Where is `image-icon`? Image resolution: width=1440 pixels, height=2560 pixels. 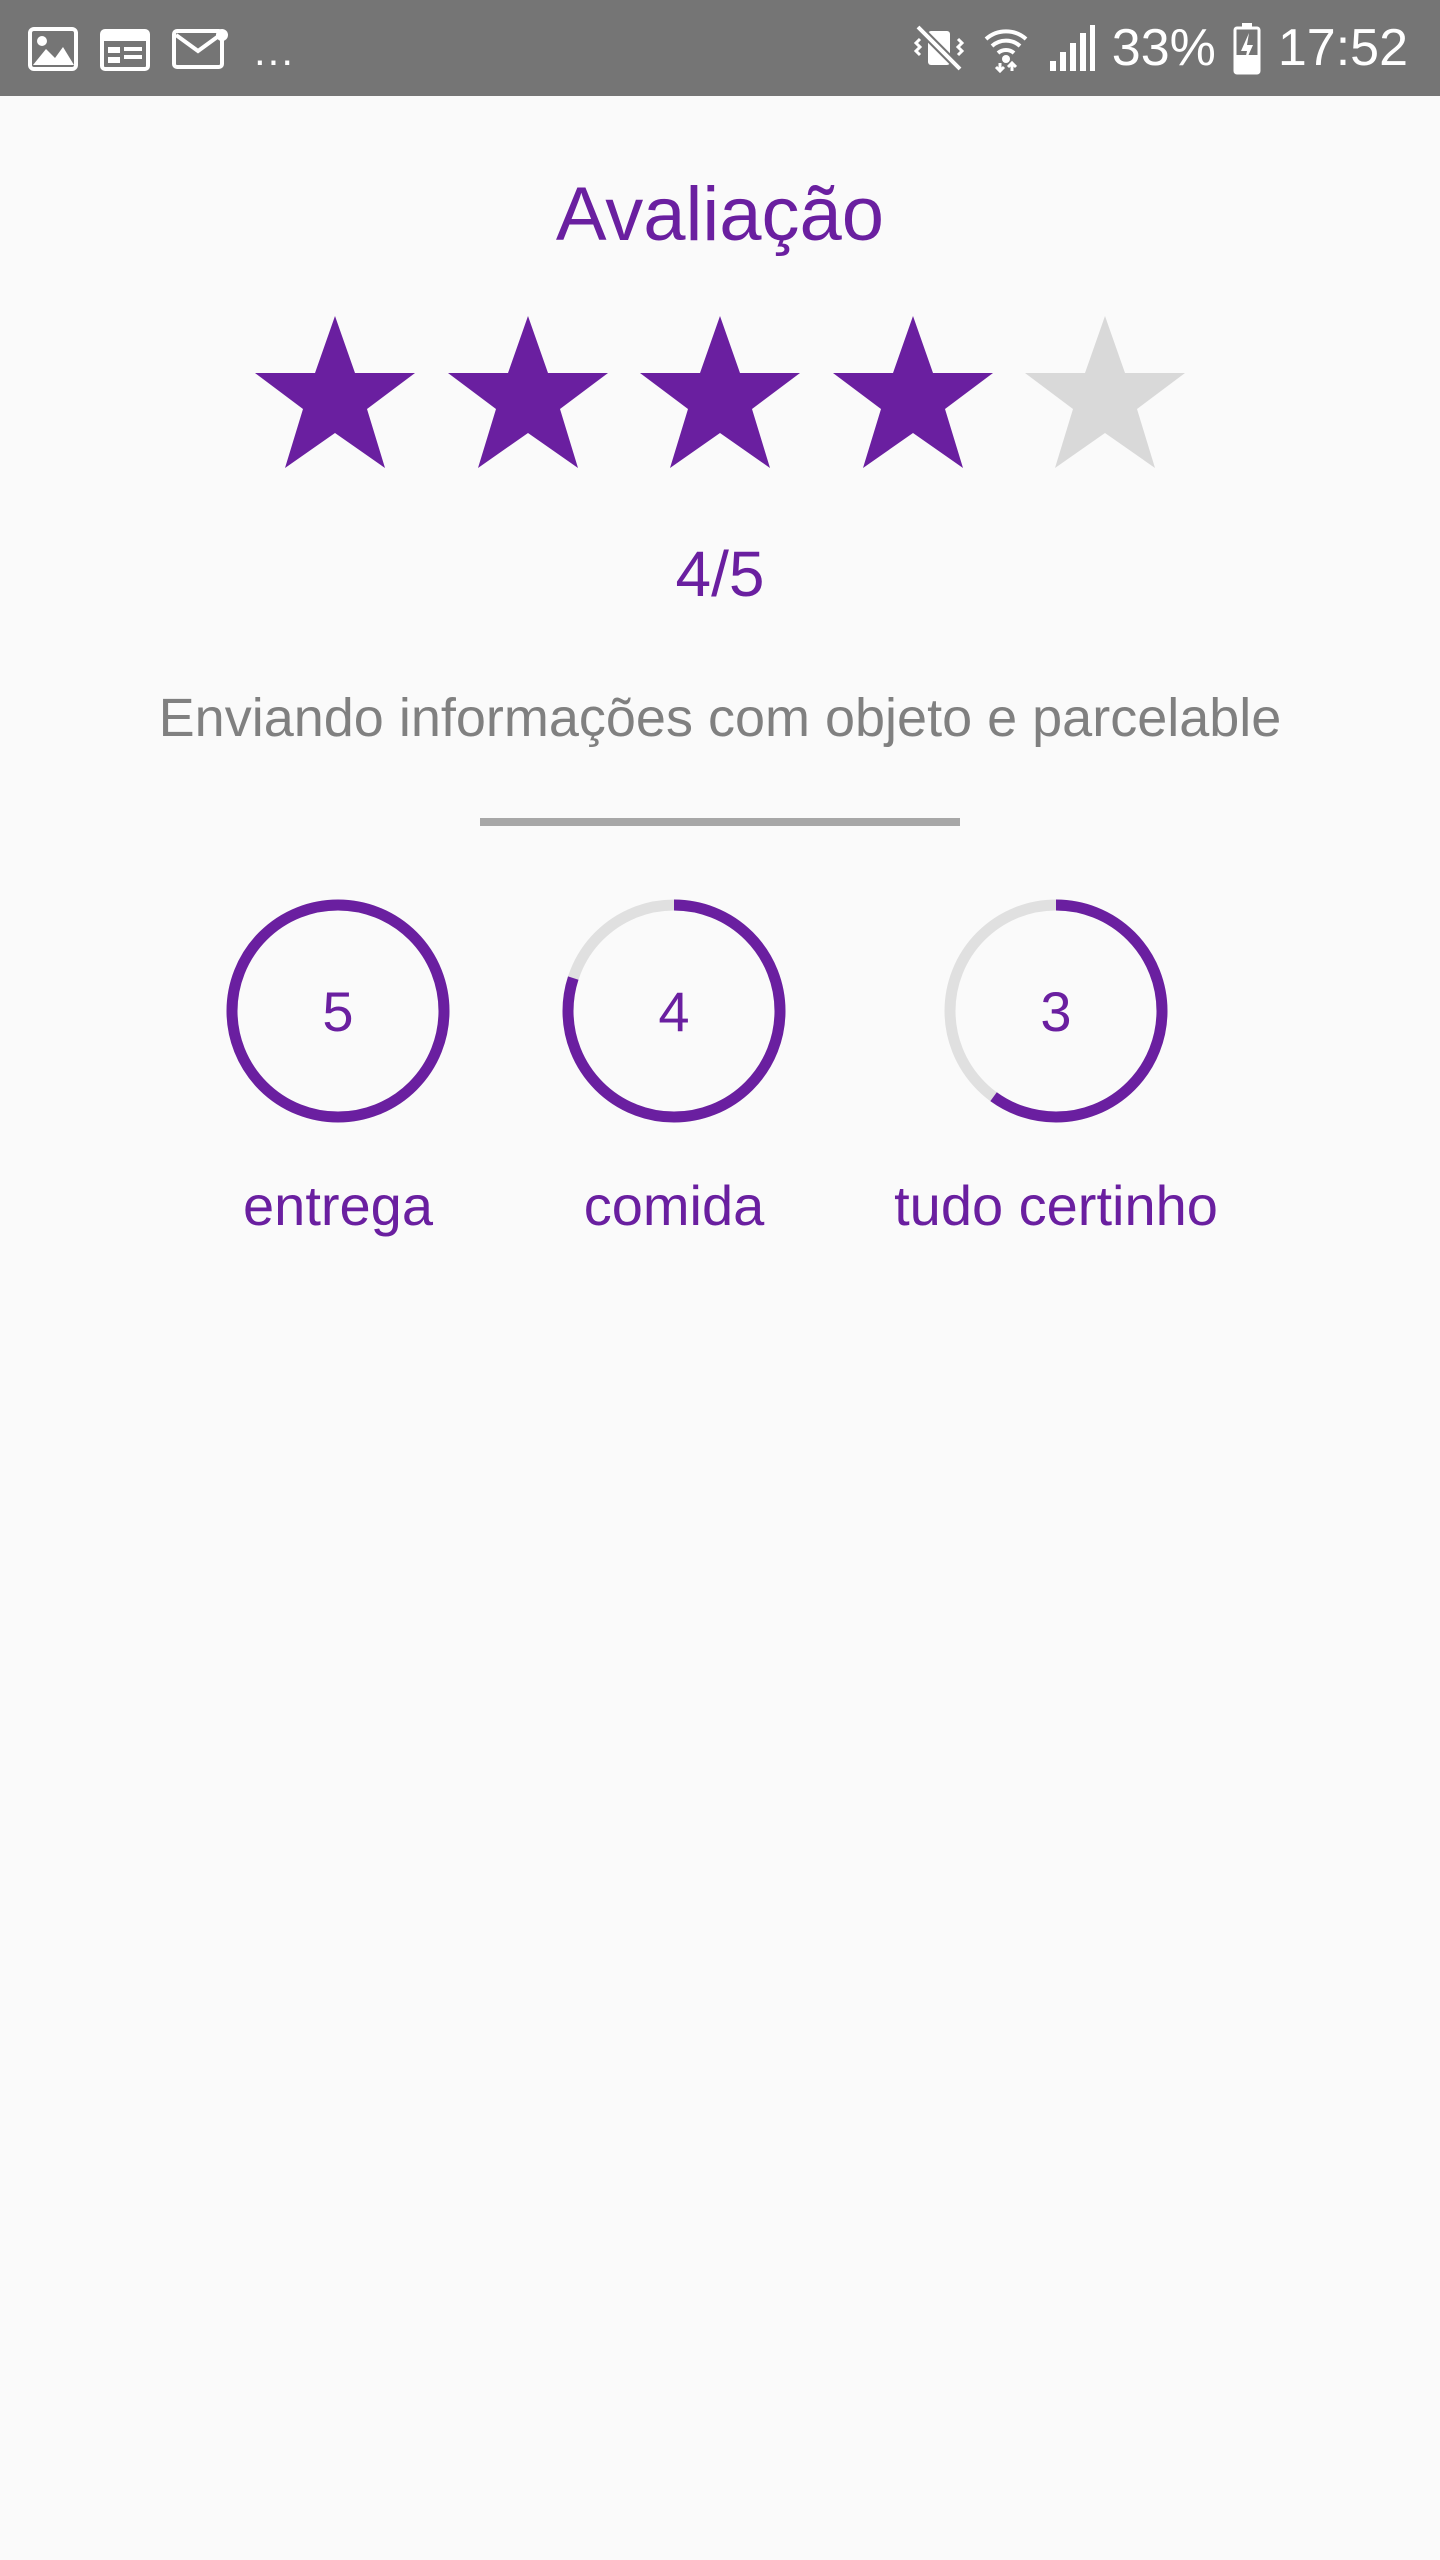
image-icon is located at coordinates (53, 49).